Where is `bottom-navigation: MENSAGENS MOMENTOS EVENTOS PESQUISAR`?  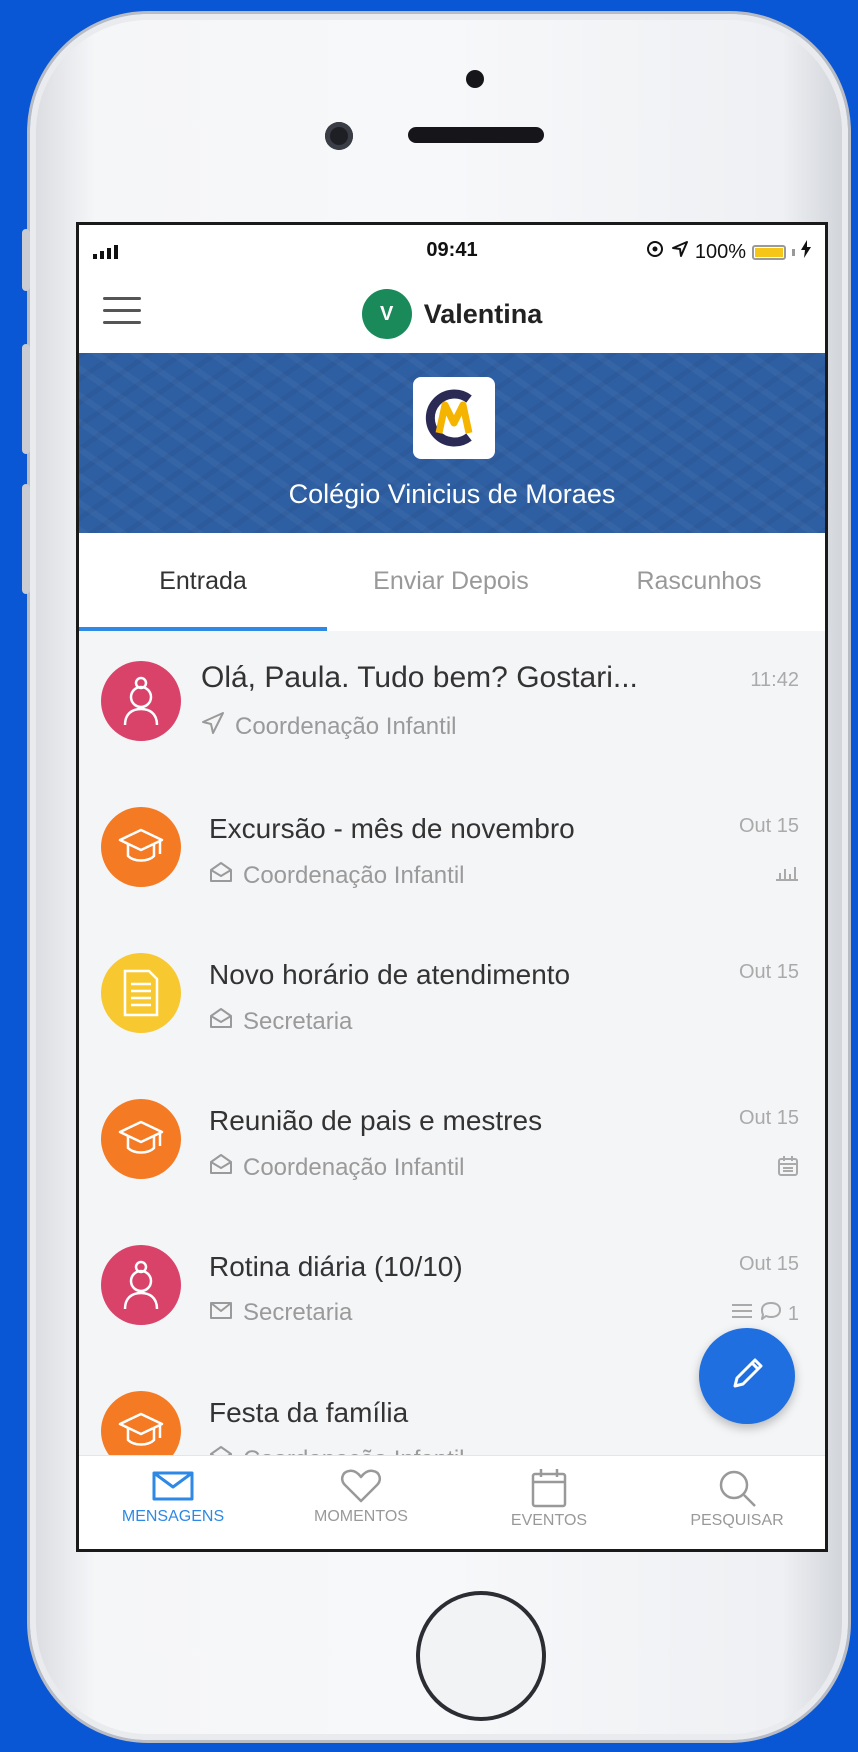
bottom-navigation: MENSAGENS MOMENTOS EVENTOS PESQUISAR is located at coordinates (452, 1502).